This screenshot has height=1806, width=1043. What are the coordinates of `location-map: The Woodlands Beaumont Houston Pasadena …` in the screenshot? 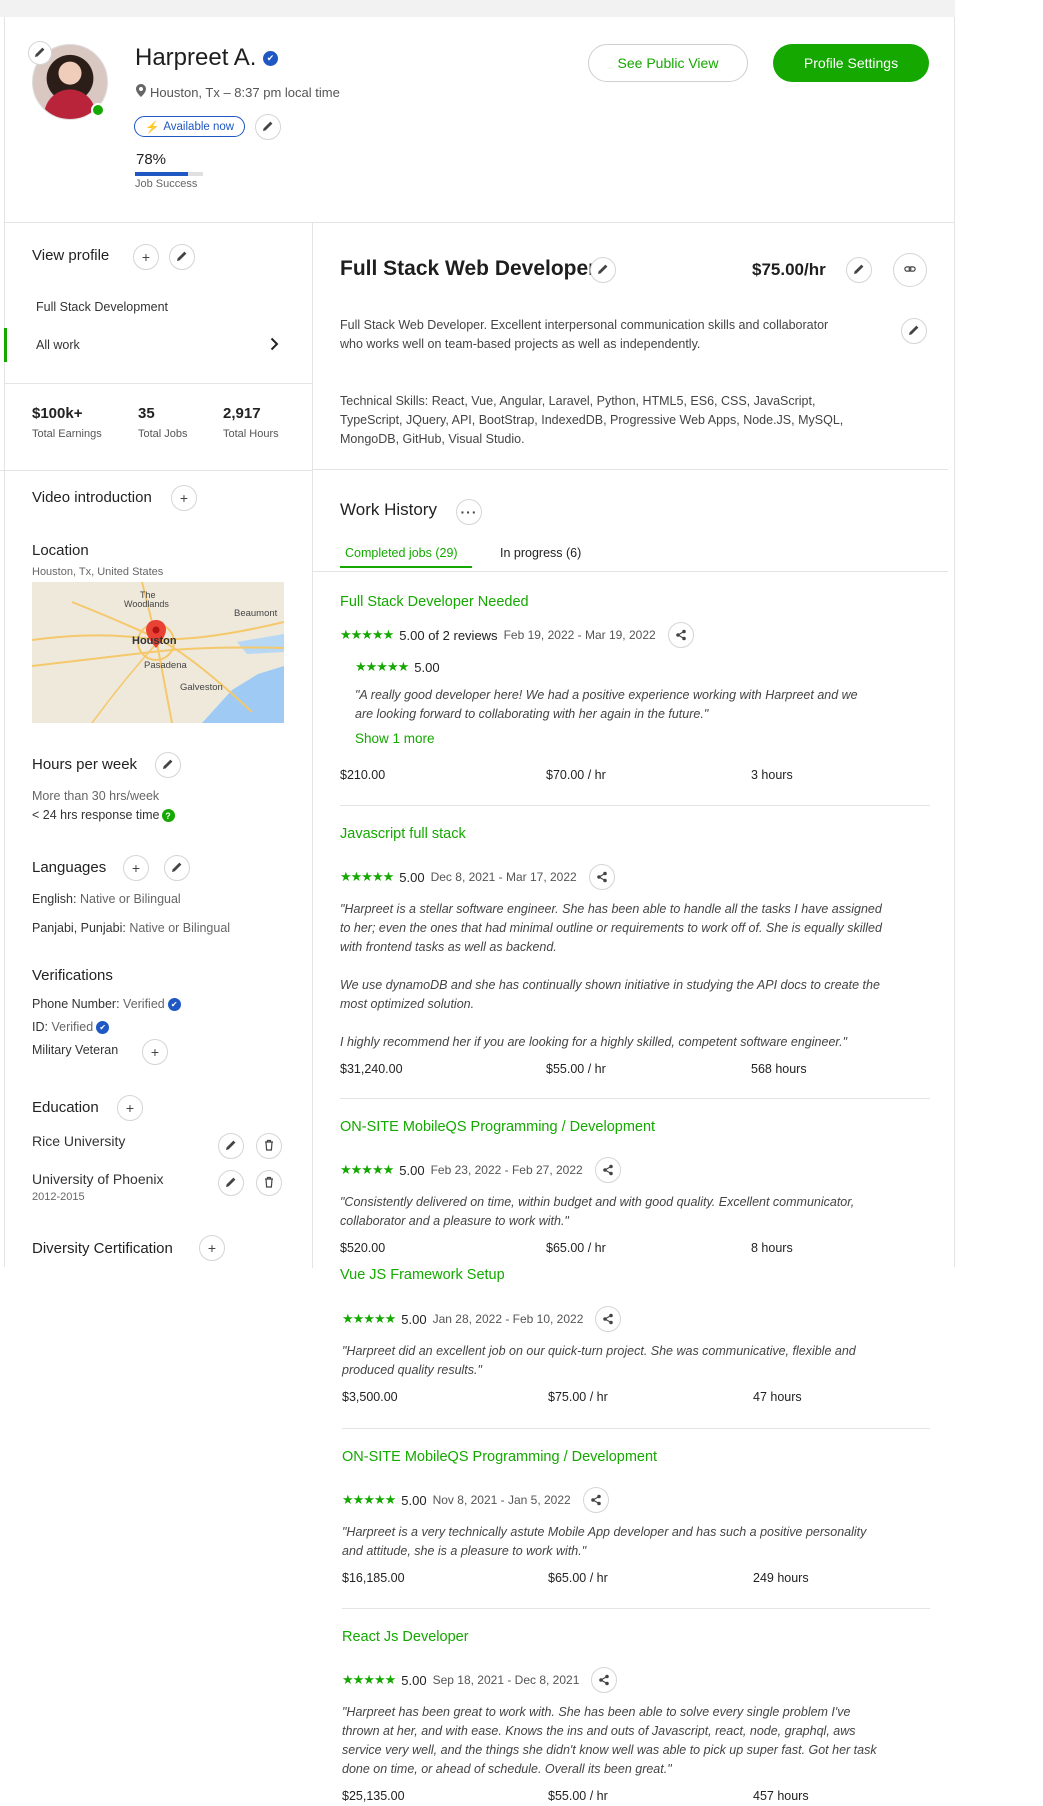 It's located at (158, 652).